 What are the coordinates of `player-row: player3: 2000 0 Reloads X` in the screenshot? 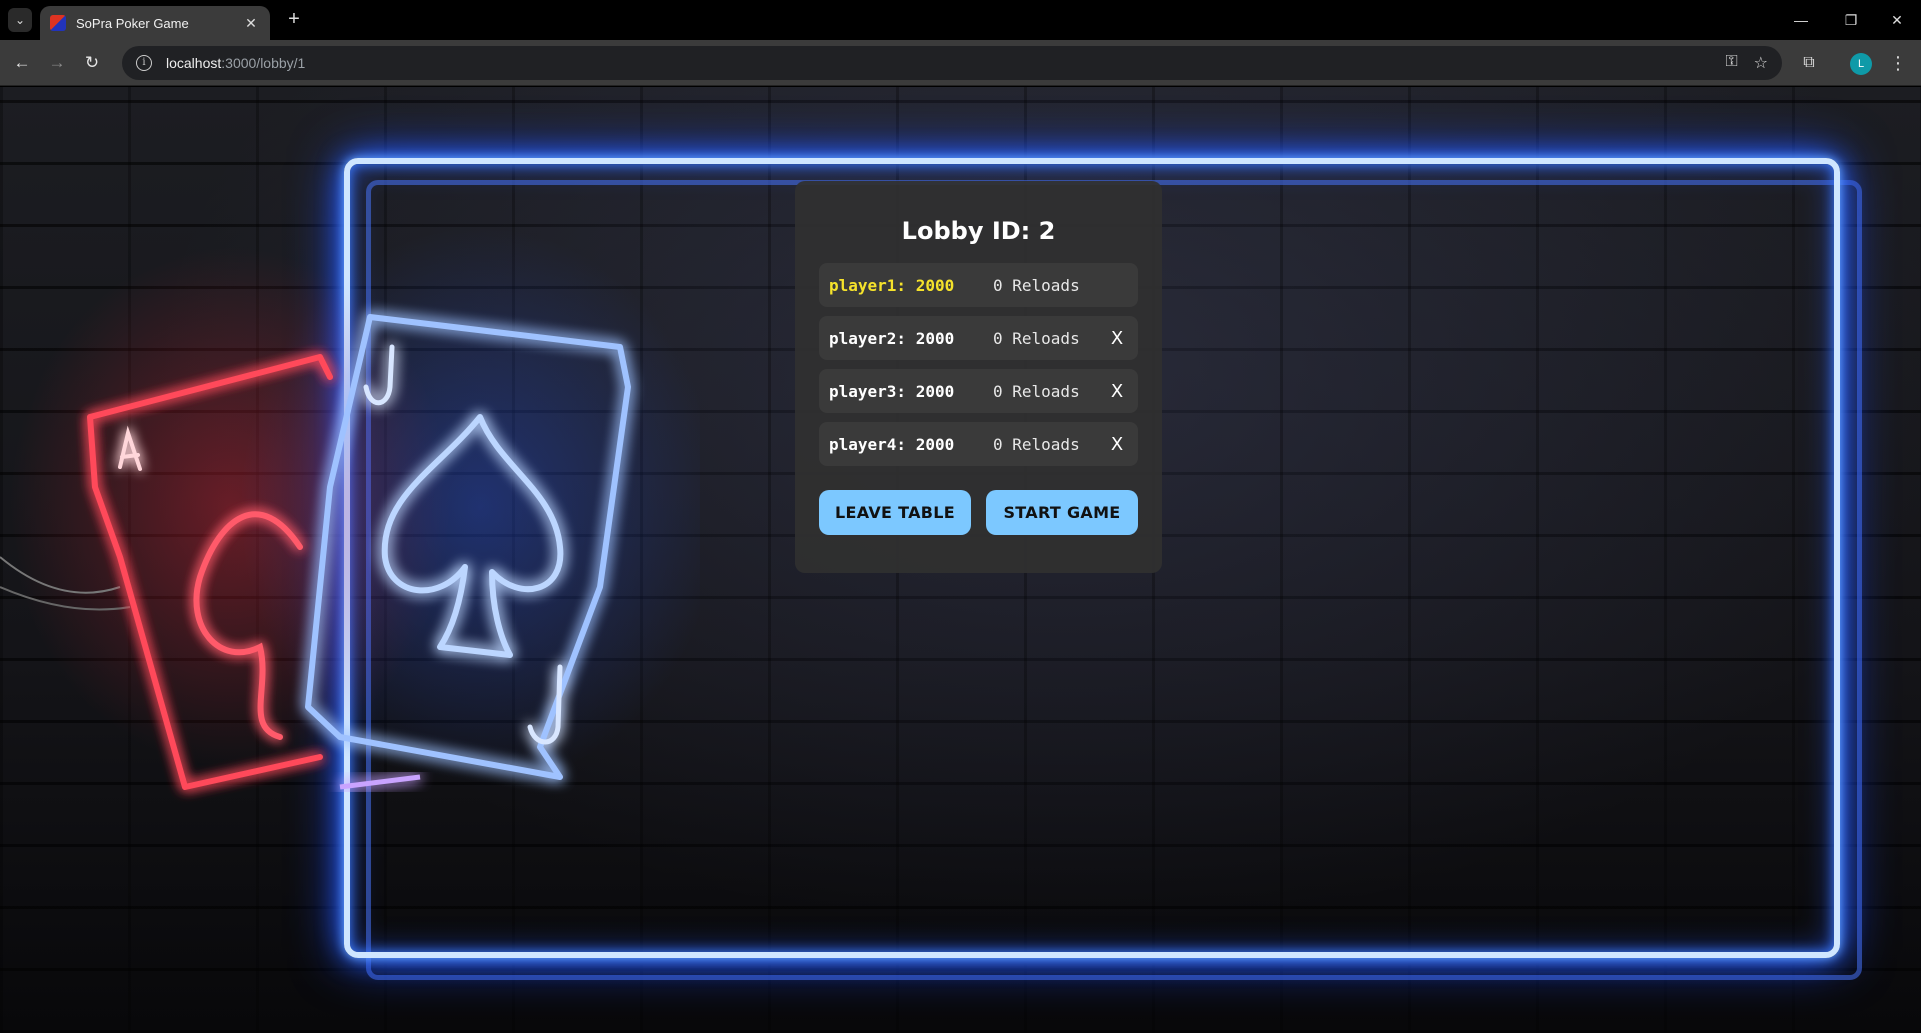 It's located at (978, 391).